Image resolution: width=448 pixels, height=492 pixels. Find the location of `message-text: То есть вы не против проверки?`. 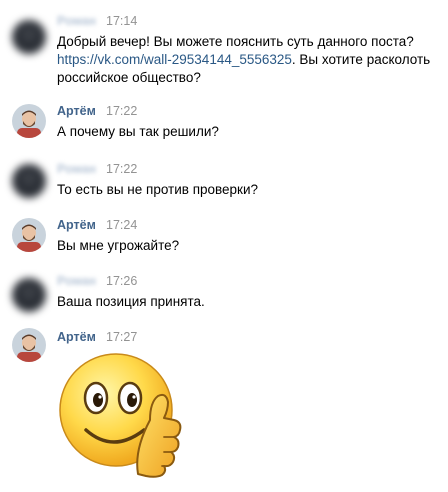

message-text: То есть вы не против проверки? is located at coordinates (158, 189).